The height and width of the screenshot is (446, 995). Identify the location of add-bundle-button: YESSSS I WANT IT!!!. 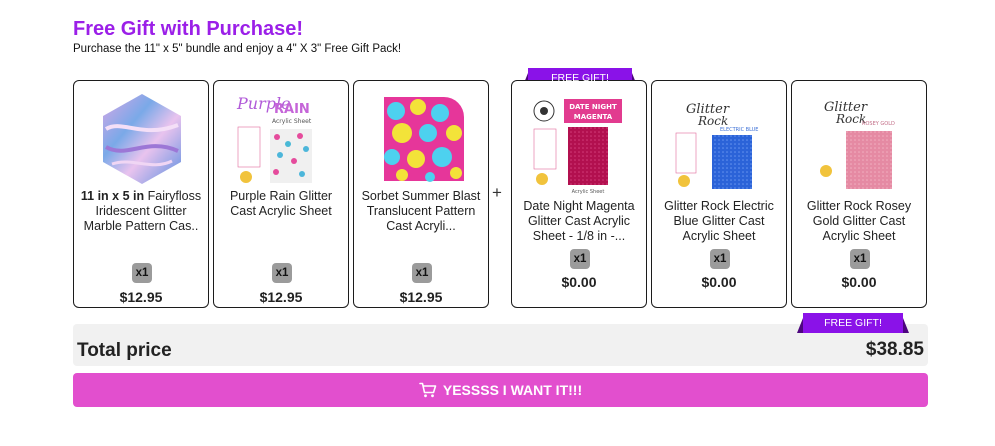
(500, 390).